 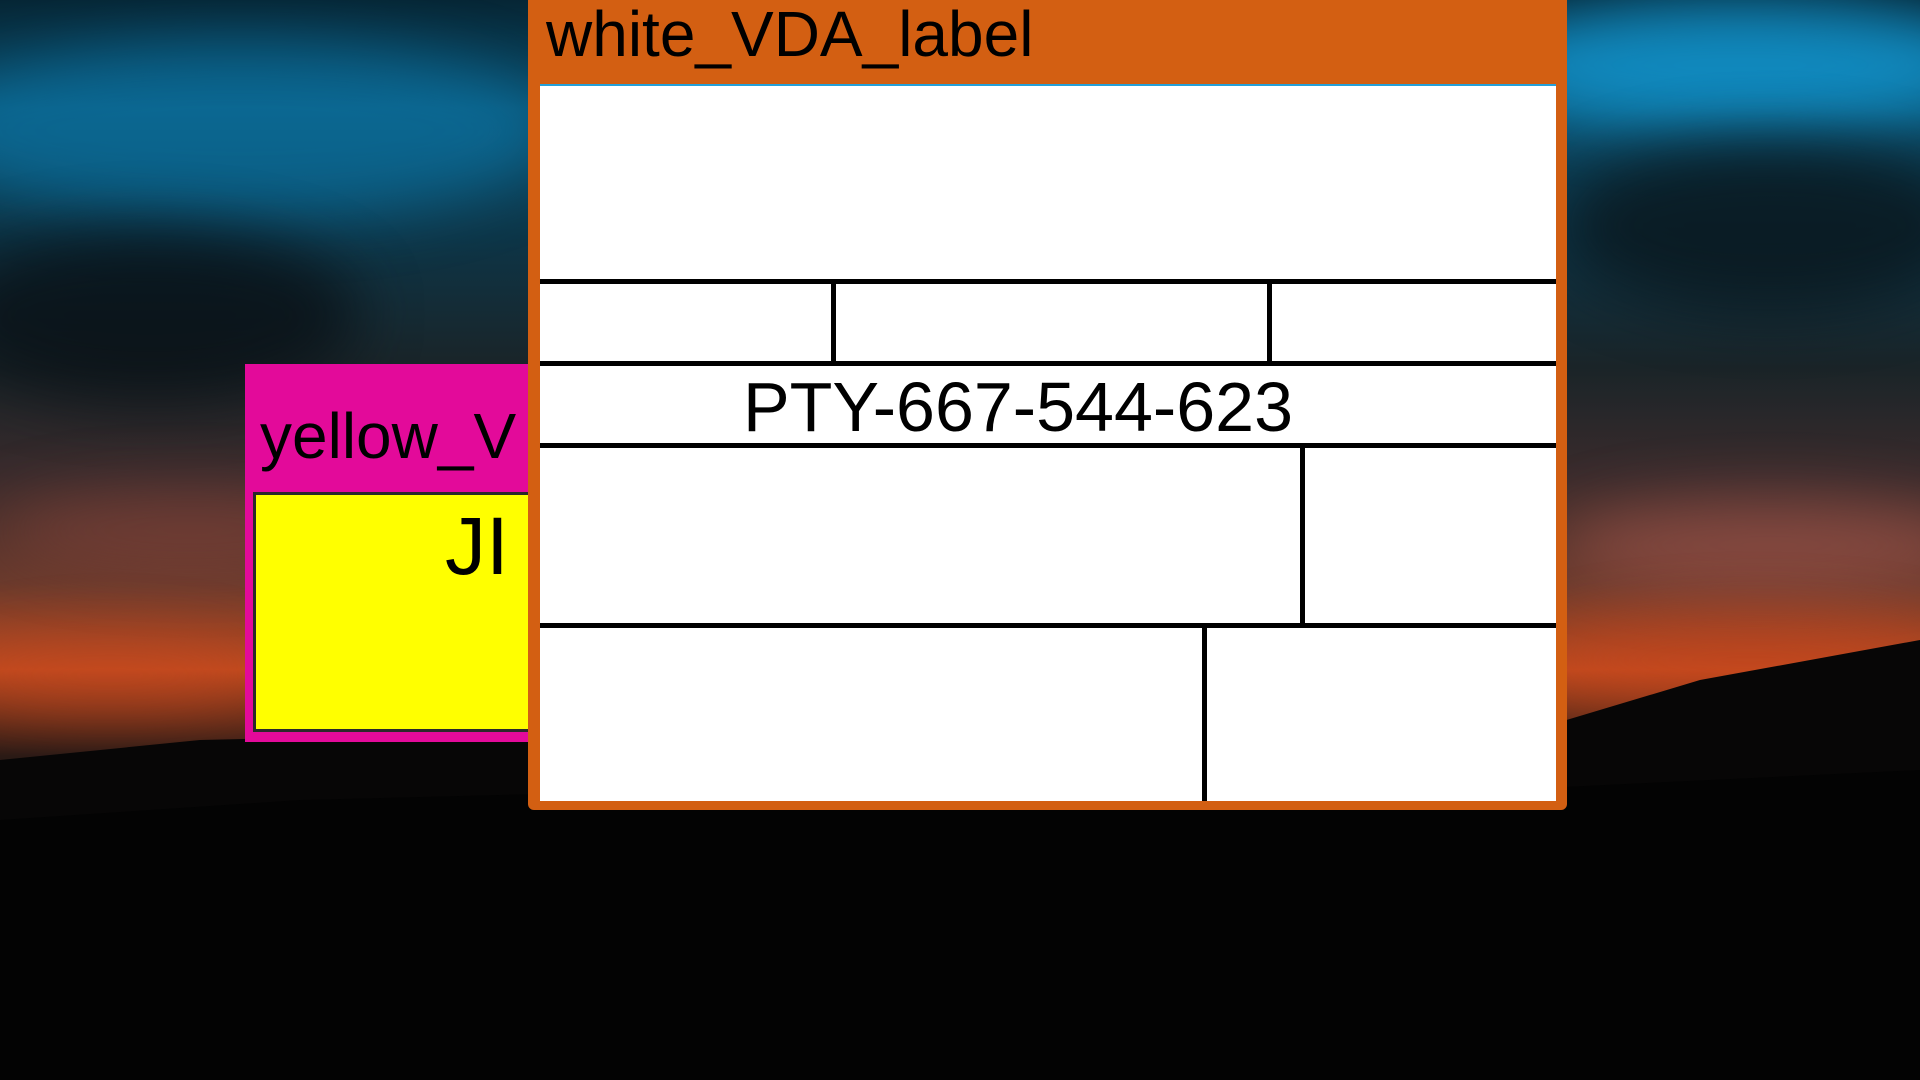 What do you see at coordinates (388, 436) in the screenshot?
I see `yellow-window-title: yellow_V` at bounding box center [388, 436].